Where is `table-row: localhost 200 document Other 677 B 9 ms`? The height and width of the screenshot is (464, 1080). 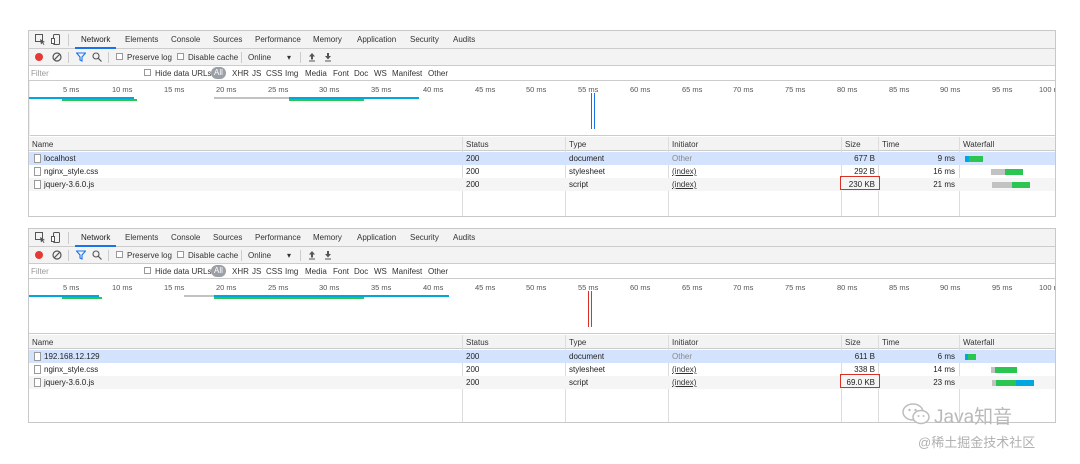
table-row: localhost 200 document Other 677 B 9 ms is located at coordinates (542, 158).